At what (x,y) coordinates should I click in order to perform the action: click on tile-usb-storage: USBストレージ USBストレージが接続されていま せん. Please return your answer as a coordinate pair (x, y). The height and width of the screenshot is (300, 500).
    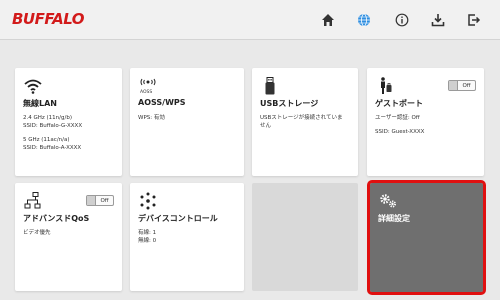
    Looking at the image, I should click on (305, 122).